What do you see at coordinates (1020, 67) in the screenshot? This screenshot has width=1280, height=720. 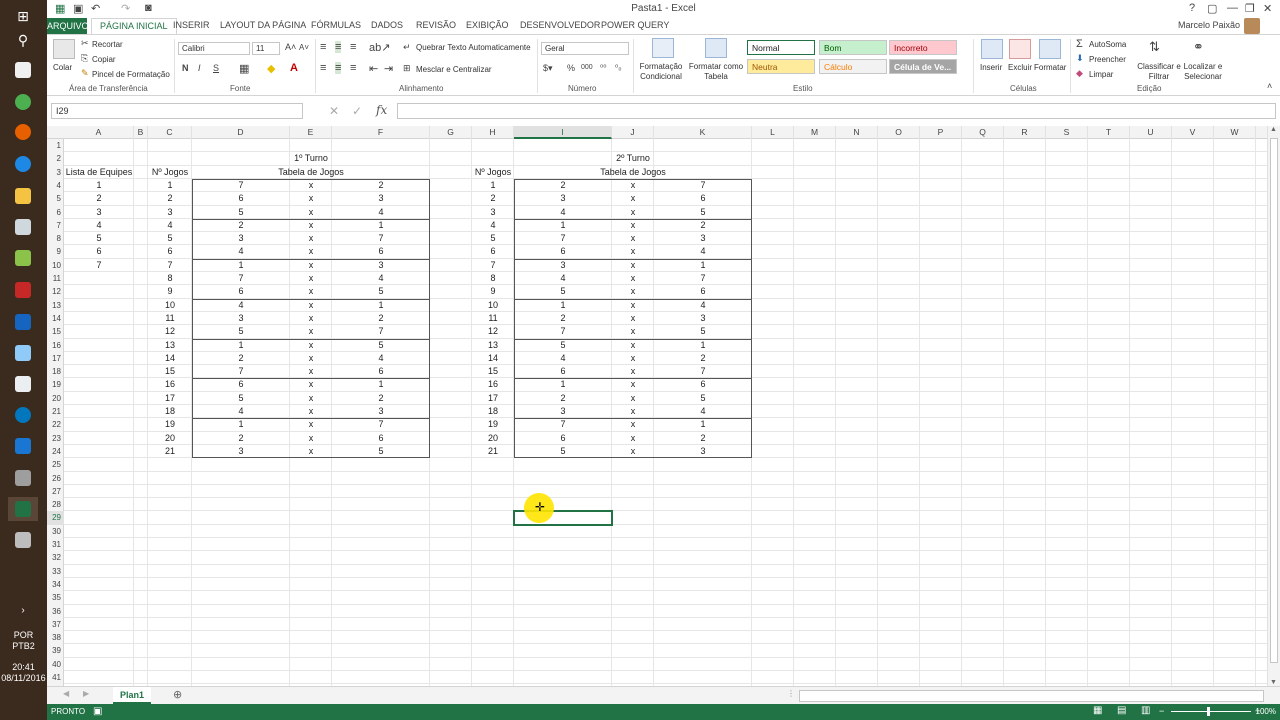 I see `delete-cells-button: Excluir` at bounding box center [1020, 67].